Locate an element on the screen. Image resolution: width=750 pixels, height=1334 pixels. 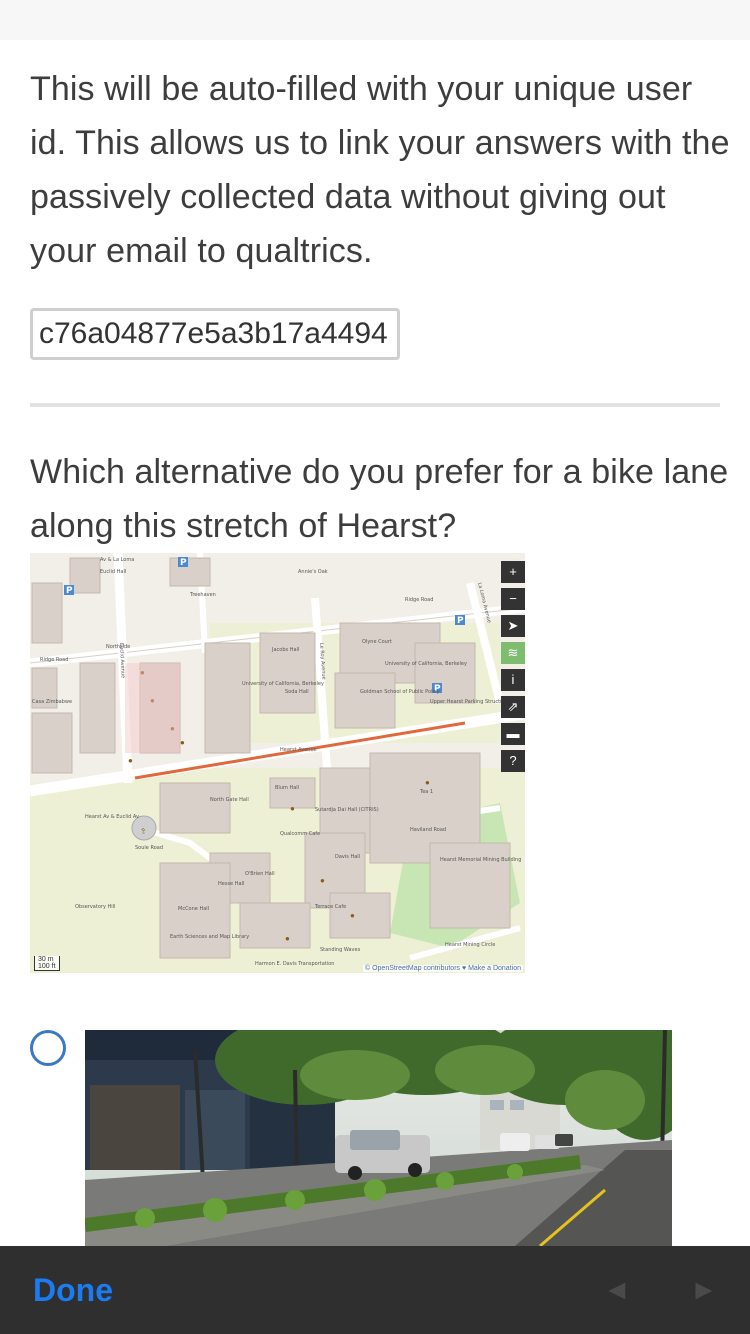
map-label-obrien-hall: O'Brien Hall is located at coordinates (260, 874).